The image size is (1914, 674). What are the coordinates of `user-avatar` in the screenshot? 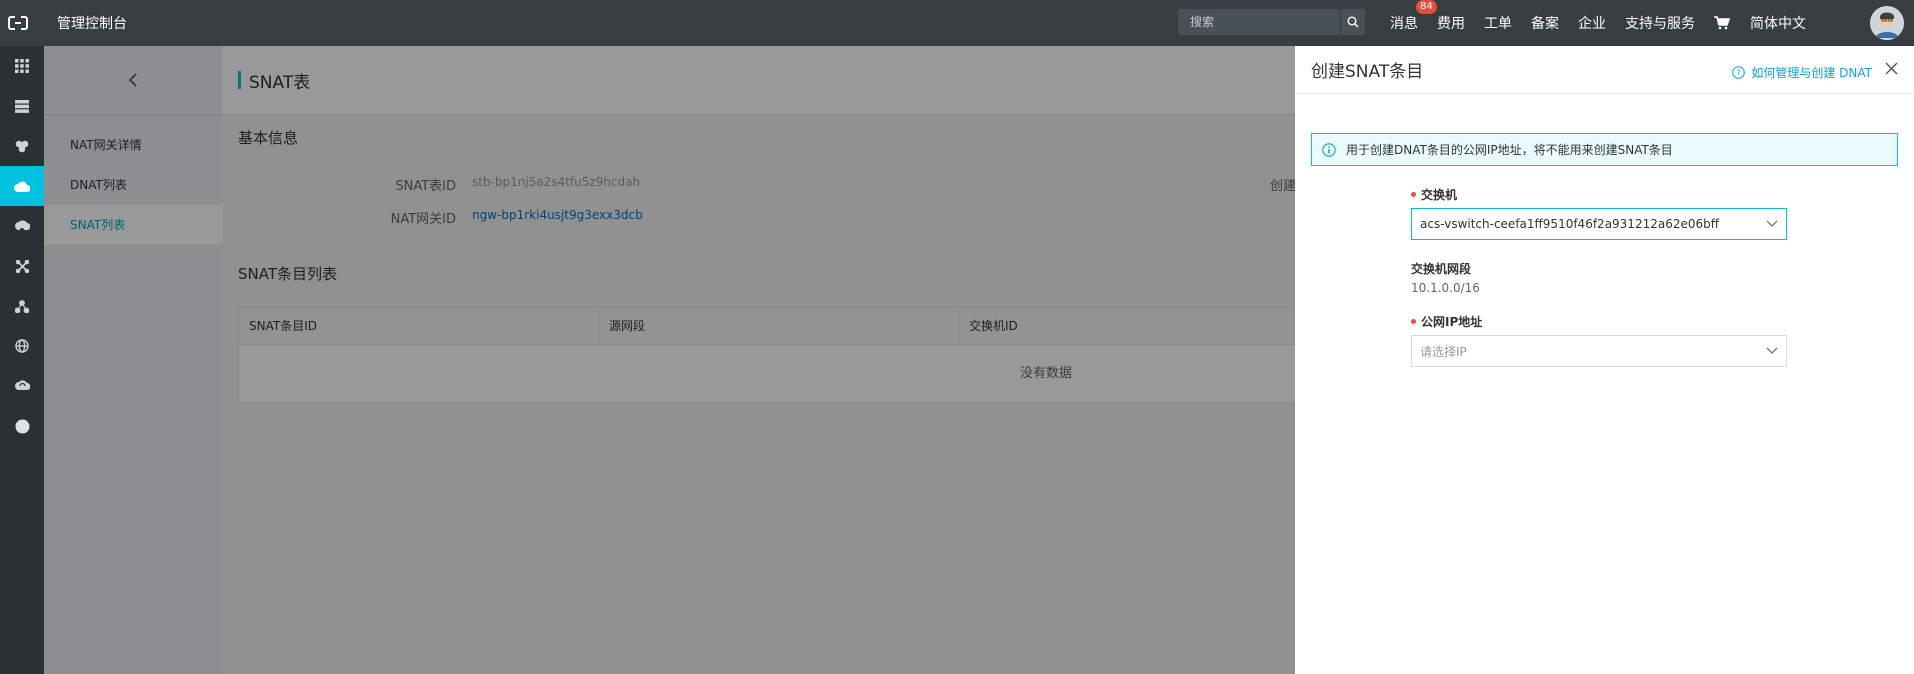 It's located at (1887, 23).